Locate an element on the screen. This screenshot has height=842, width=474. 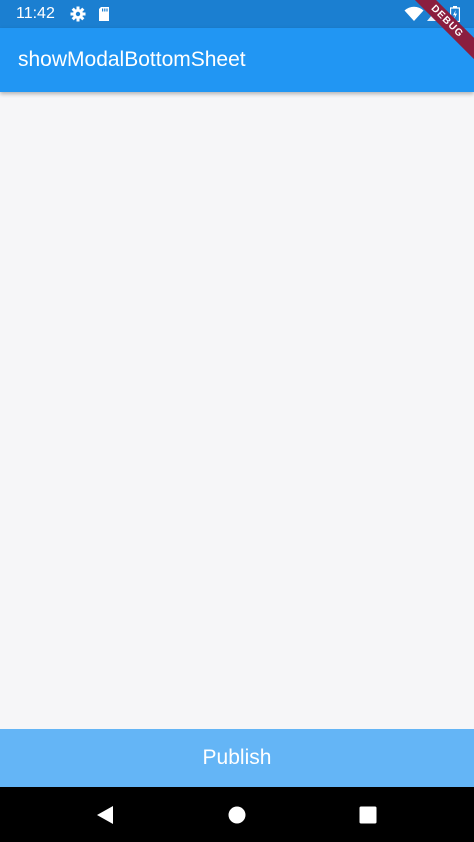
debug-banner-label: DEBUG is located at coordinates (438, 33).